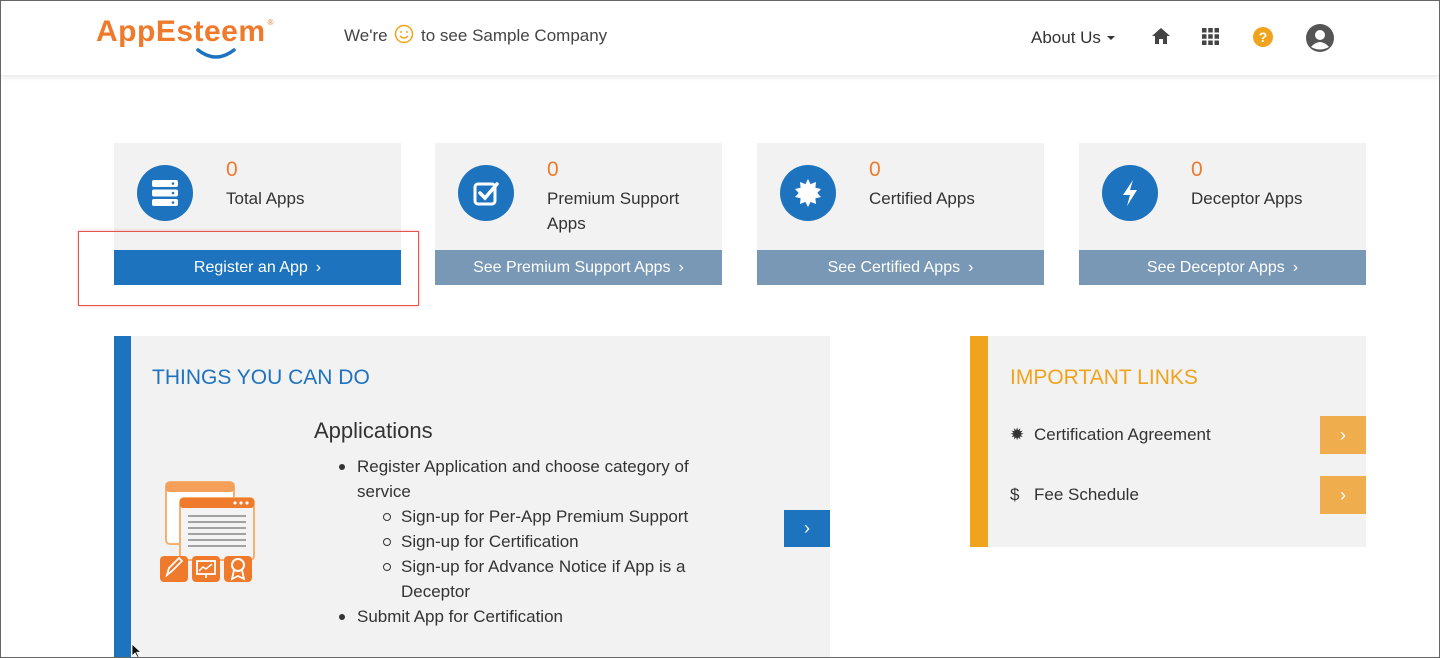 This screenshot has height=658, width=1440. Describe the element at coordinates (1104, 377) in the screenshot. I see `important-links-title: IMPORTANT LINKS` at that location.